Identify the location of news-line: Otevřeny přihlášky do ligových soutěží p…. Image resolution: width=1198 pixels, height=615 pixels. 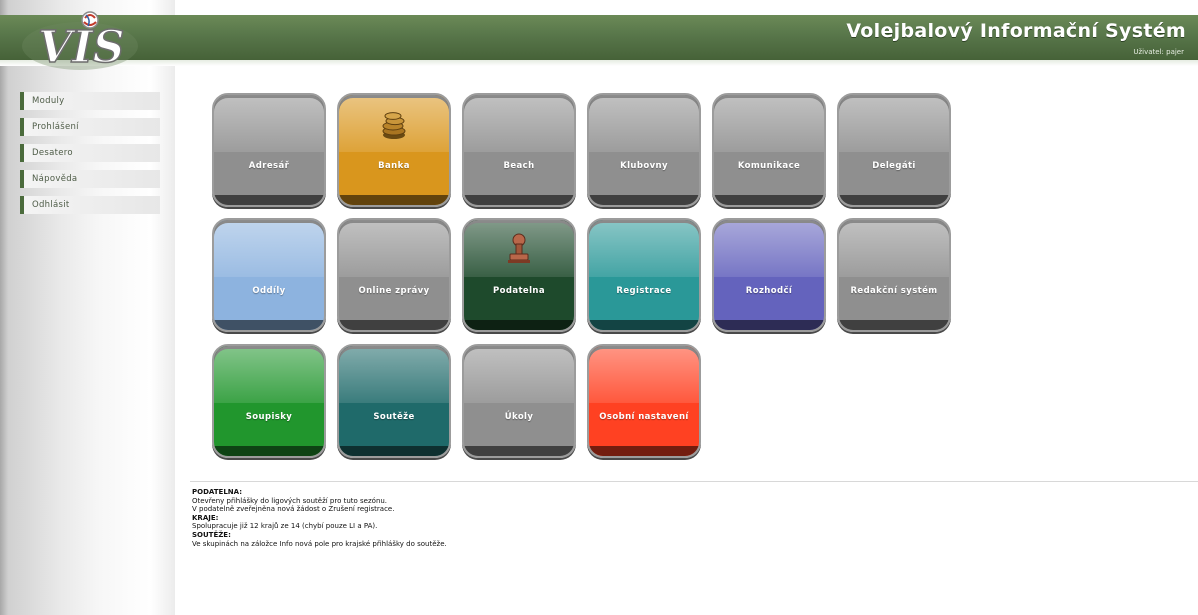
(290, 500).